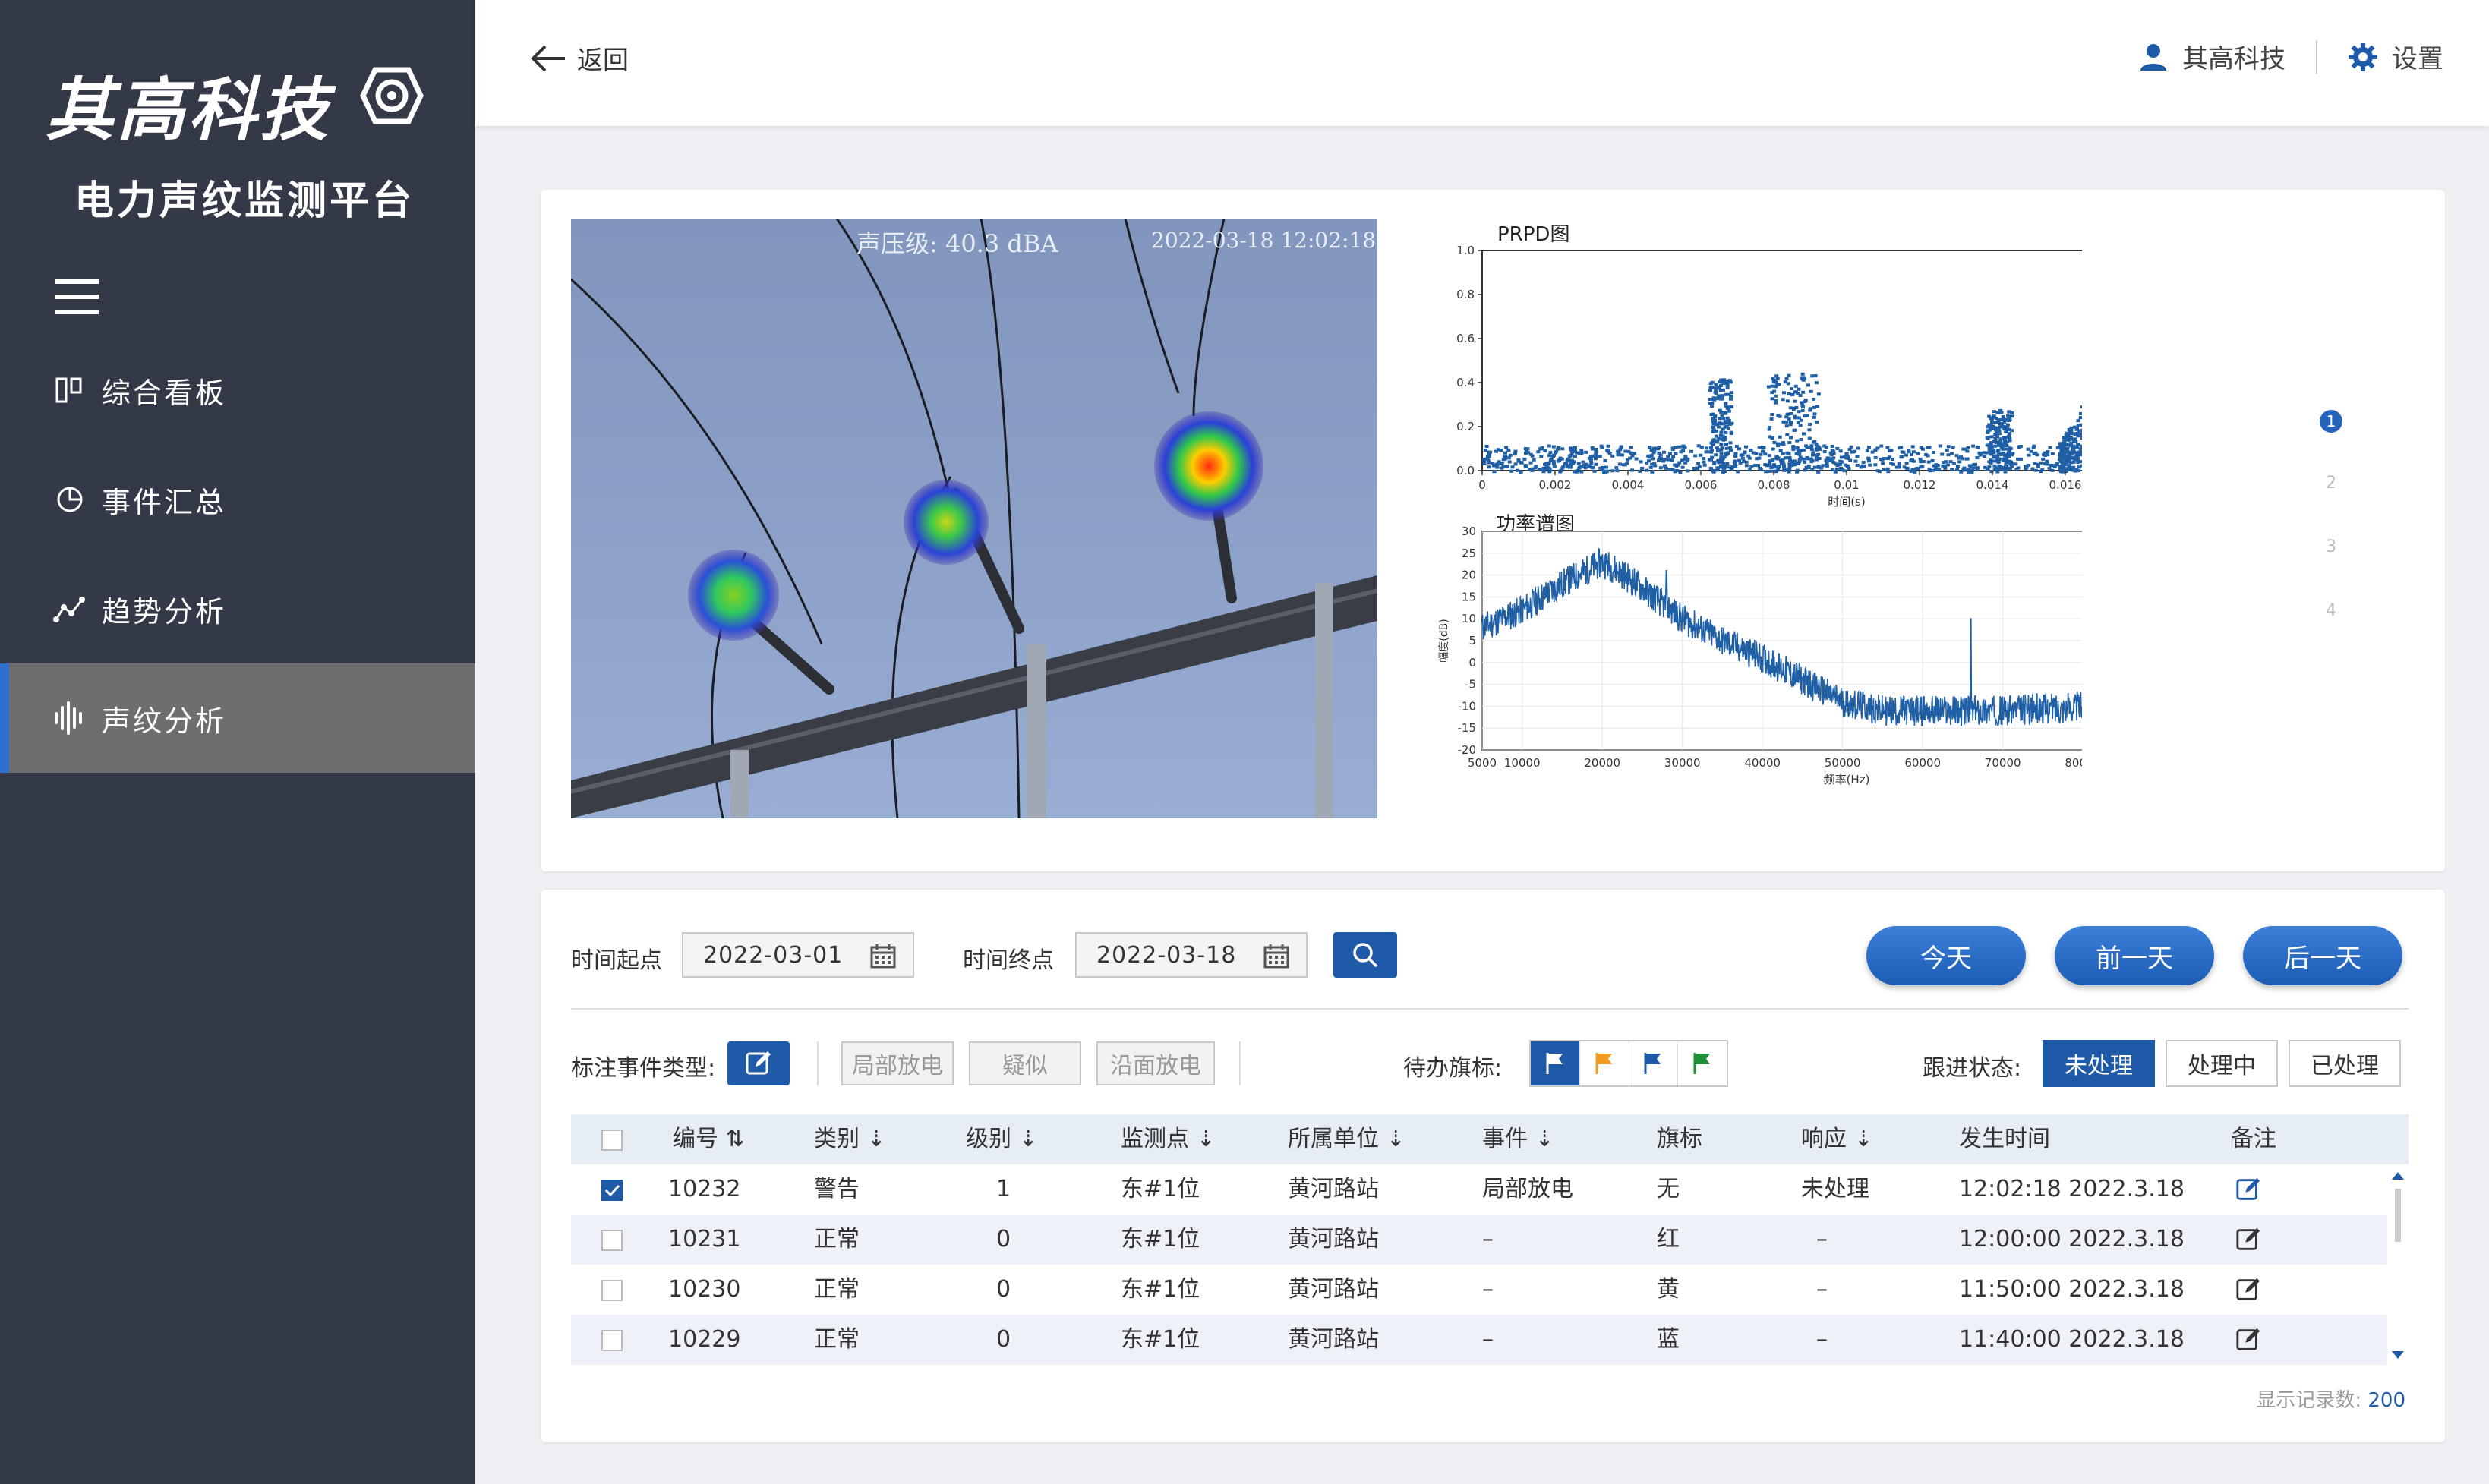  Describe the element at coordinates (1155, 1063) in the screenshot. I see `event-type-tag: 沿面放电` at that location.